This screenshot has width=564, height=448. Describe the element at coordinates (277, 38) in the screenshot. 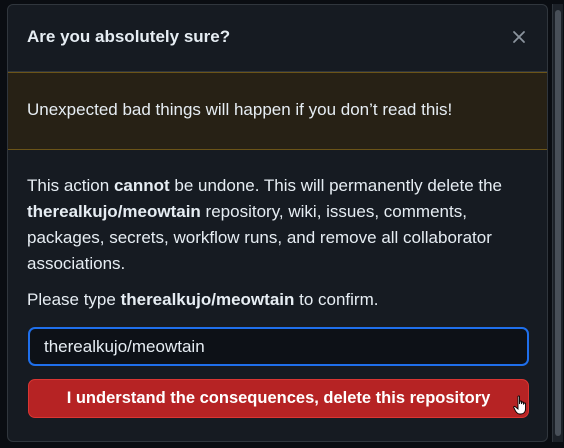

I see `dialog-header: Are you absolutely sure?` at that location.